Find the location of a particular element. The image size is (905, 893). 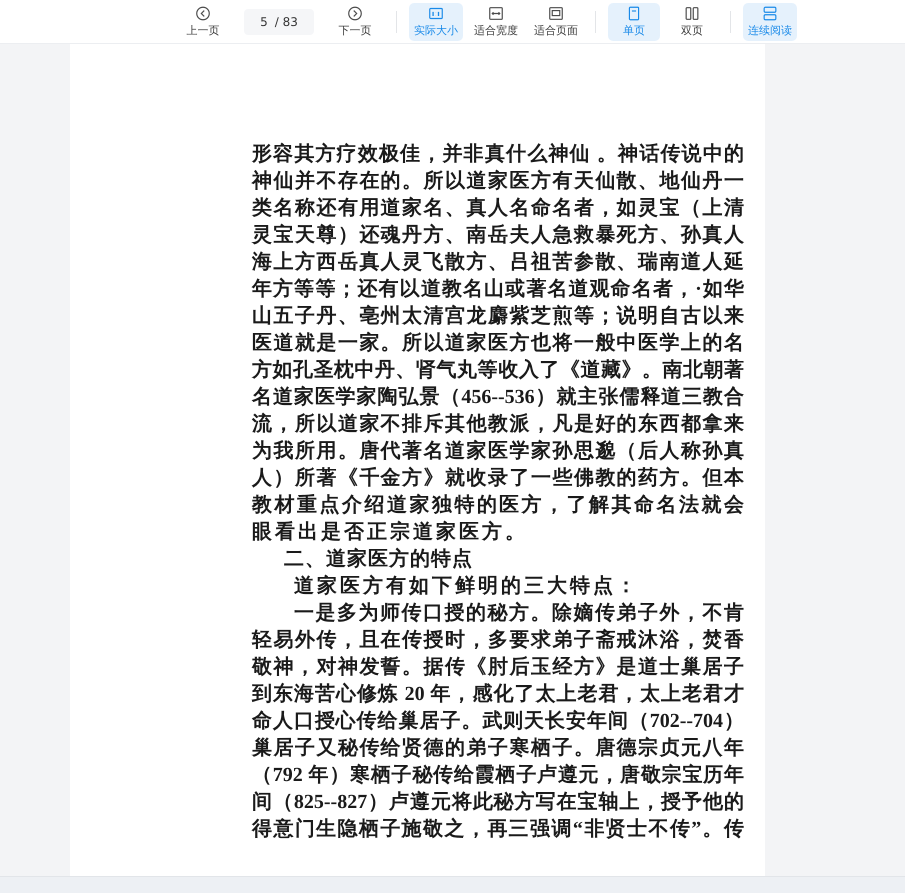

text-line: 道家医方有如下鲜明的三大特点： is located at coordinates (466, 586).